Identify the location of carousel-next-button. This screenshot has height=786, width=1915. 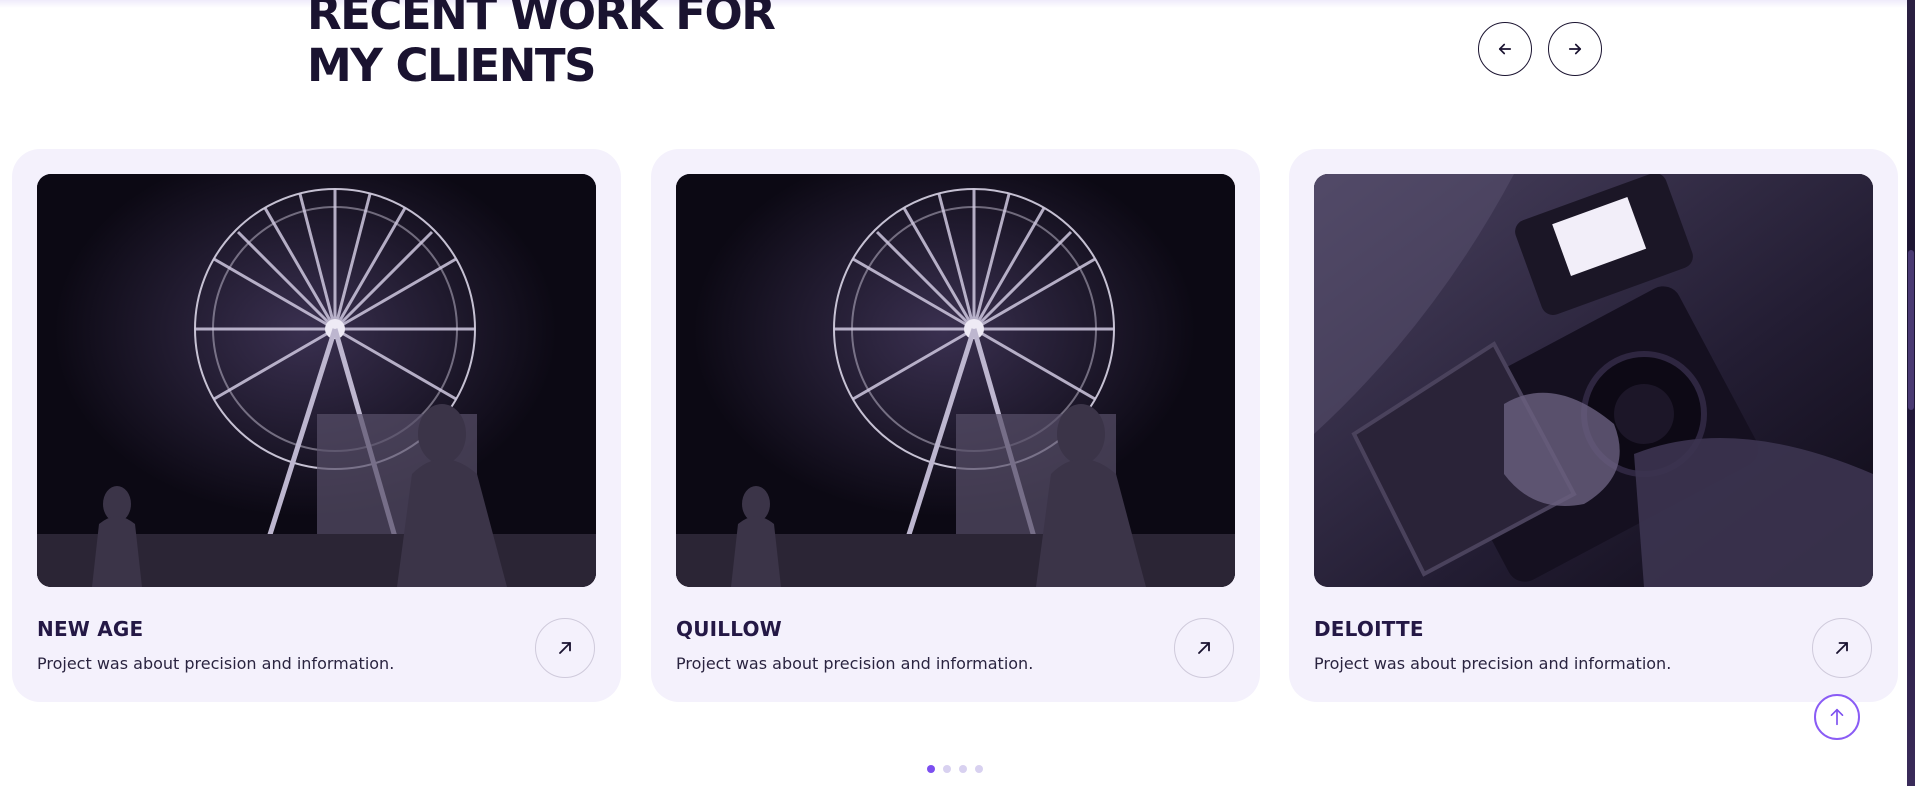
(1575, 49).